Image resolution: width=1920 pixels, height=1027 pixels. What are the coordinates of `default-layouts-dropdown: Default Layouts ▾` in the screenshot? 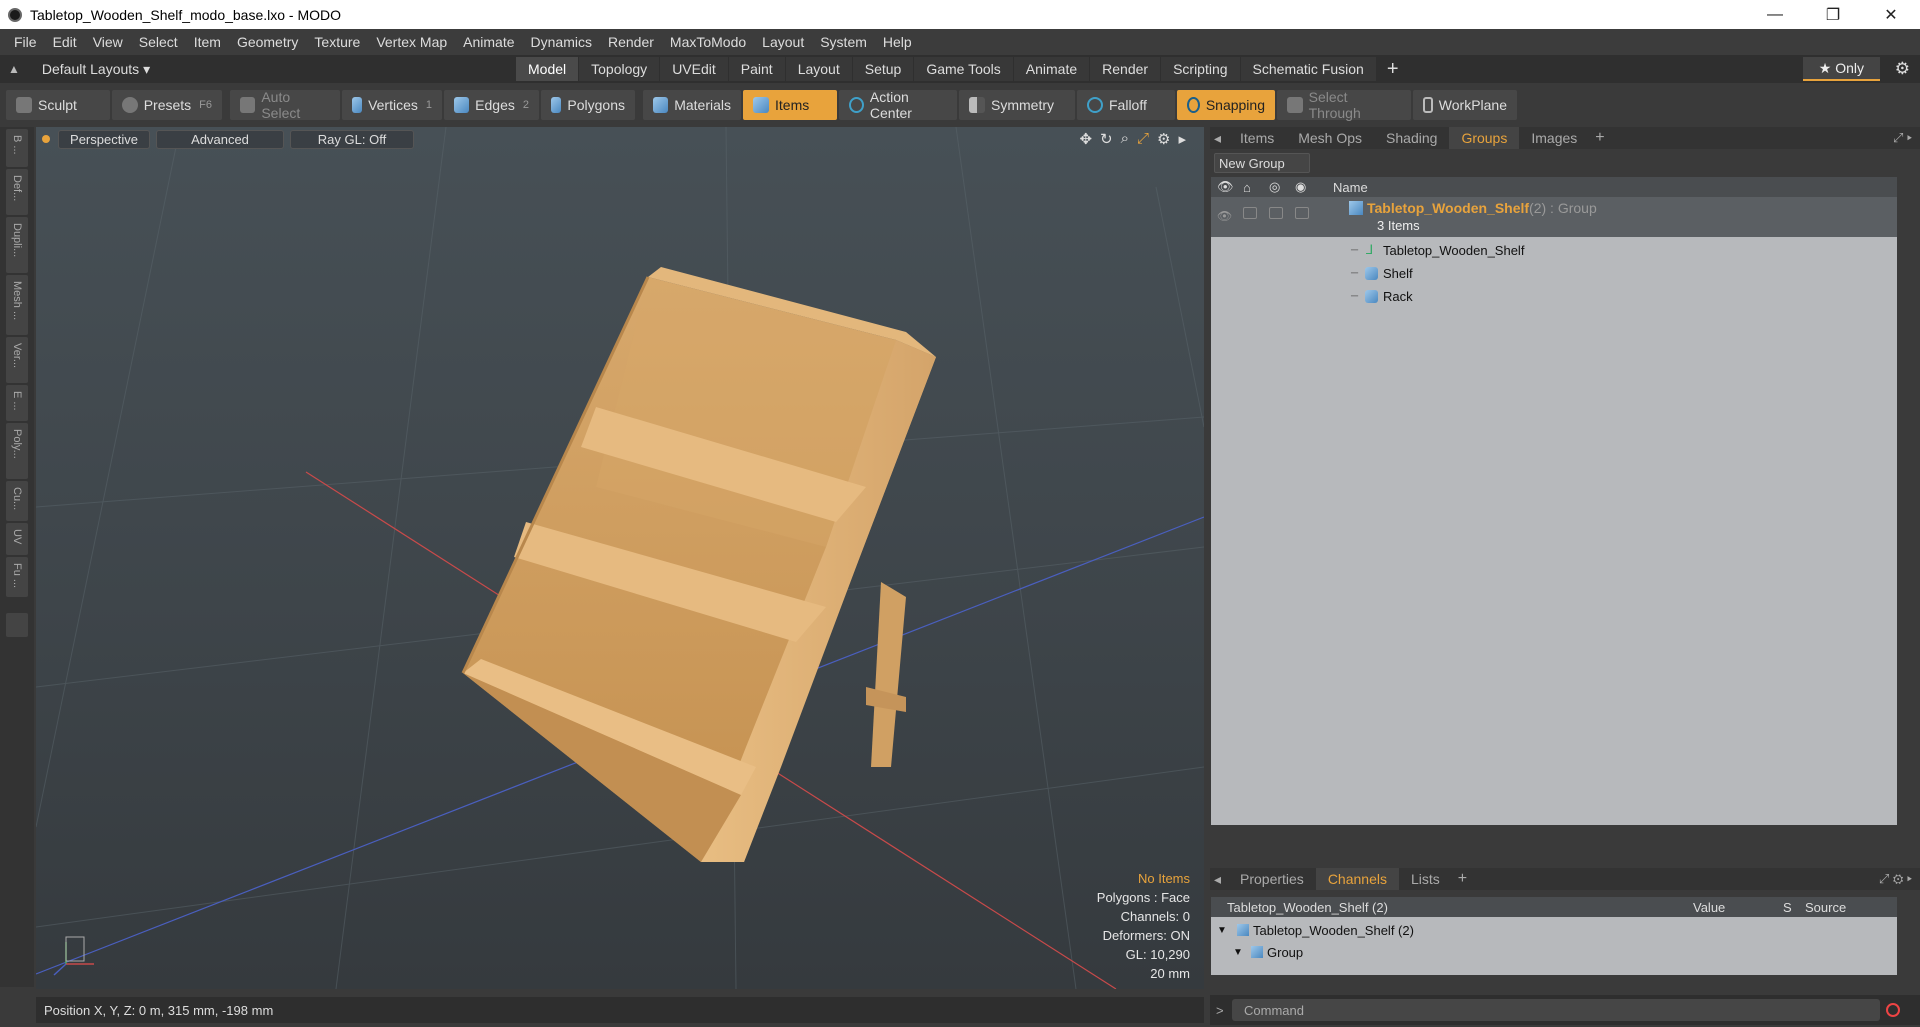 It's located at (96, 69).